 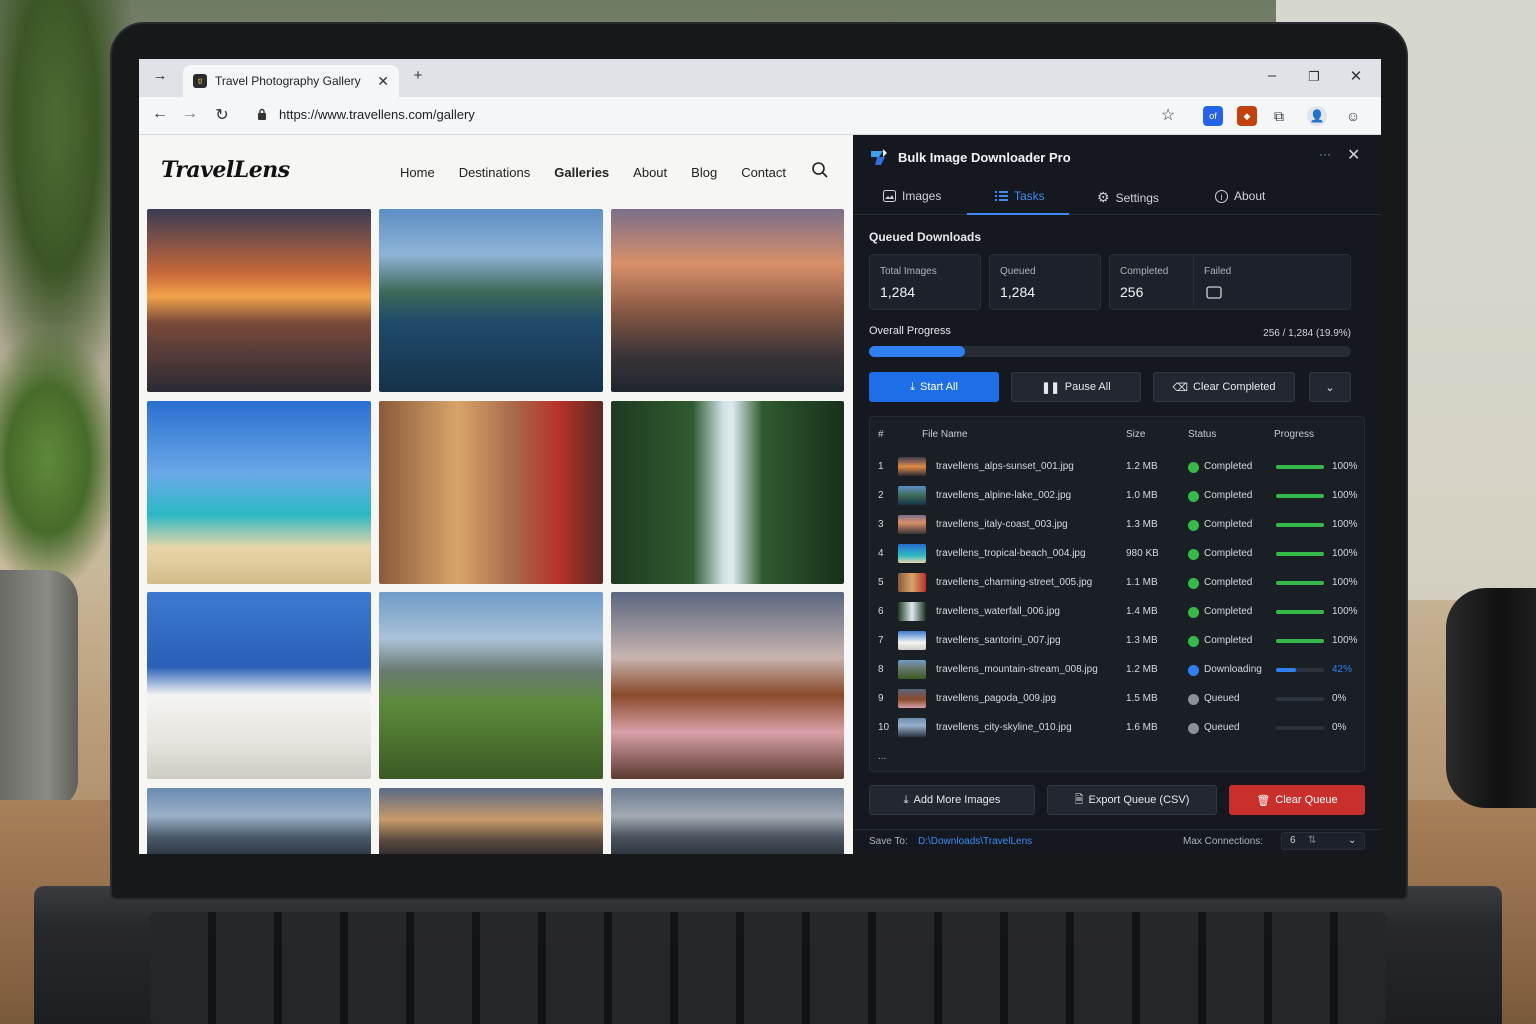 What do you see at coordinates (225, 170) in the screenshot?
I see `site-logo: TravelLens` at bounding box center [225, 170].